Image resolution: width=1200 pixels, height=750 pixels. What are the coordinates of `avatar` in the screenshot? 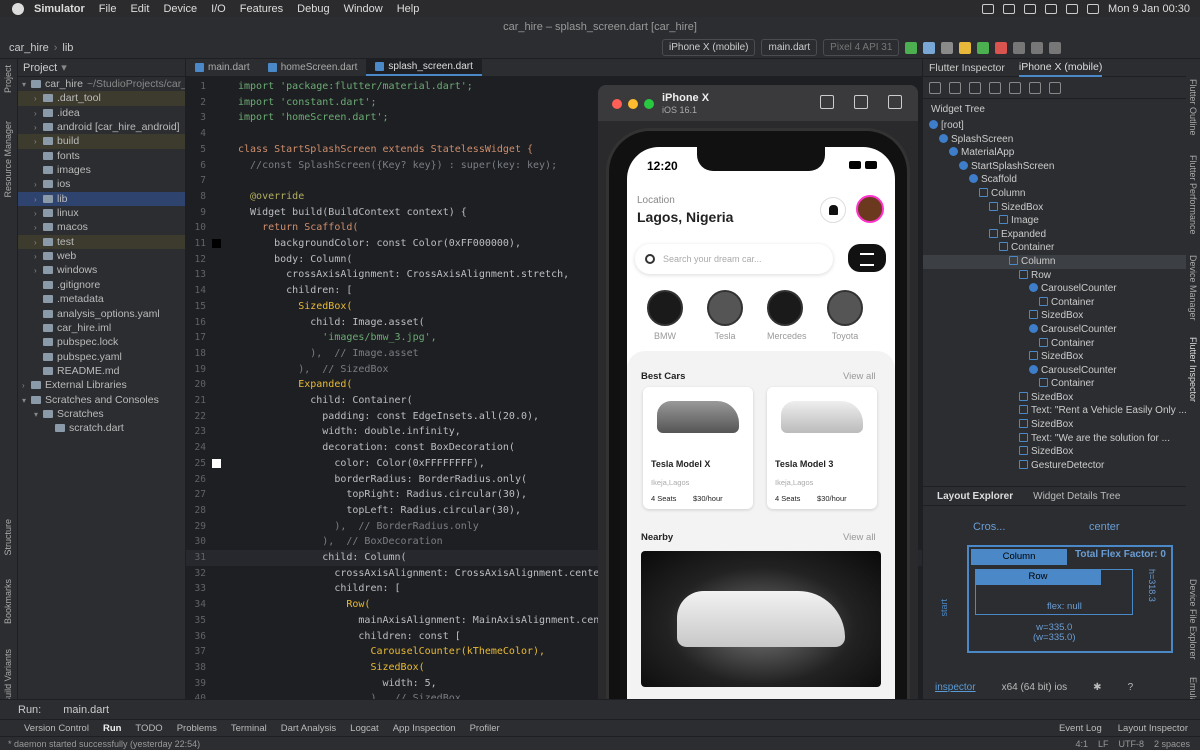 It's located at (870, 209).